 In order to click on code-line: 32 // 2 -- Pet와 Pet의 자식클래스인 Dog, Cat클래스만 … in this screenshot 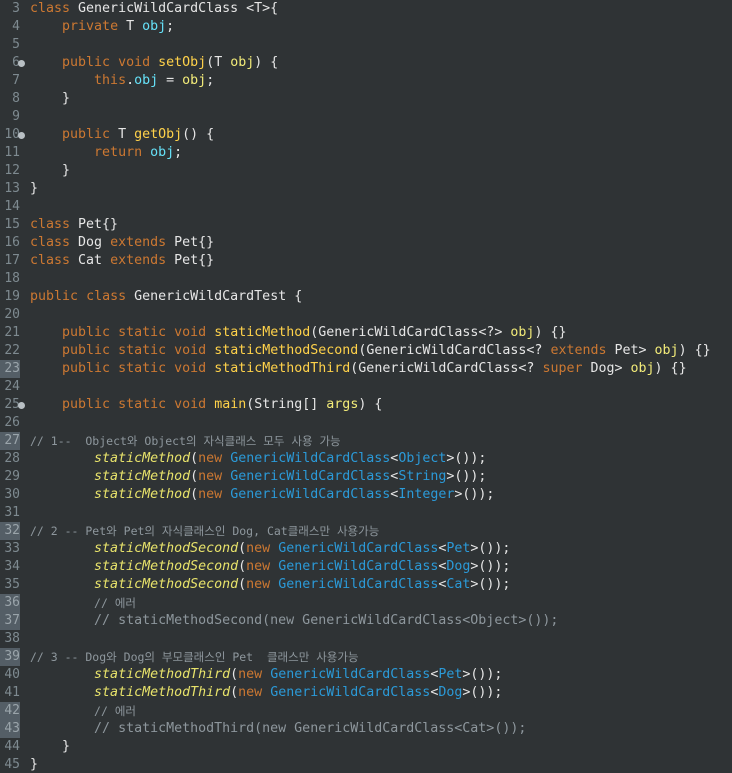, I will do `click(366, 531)`.